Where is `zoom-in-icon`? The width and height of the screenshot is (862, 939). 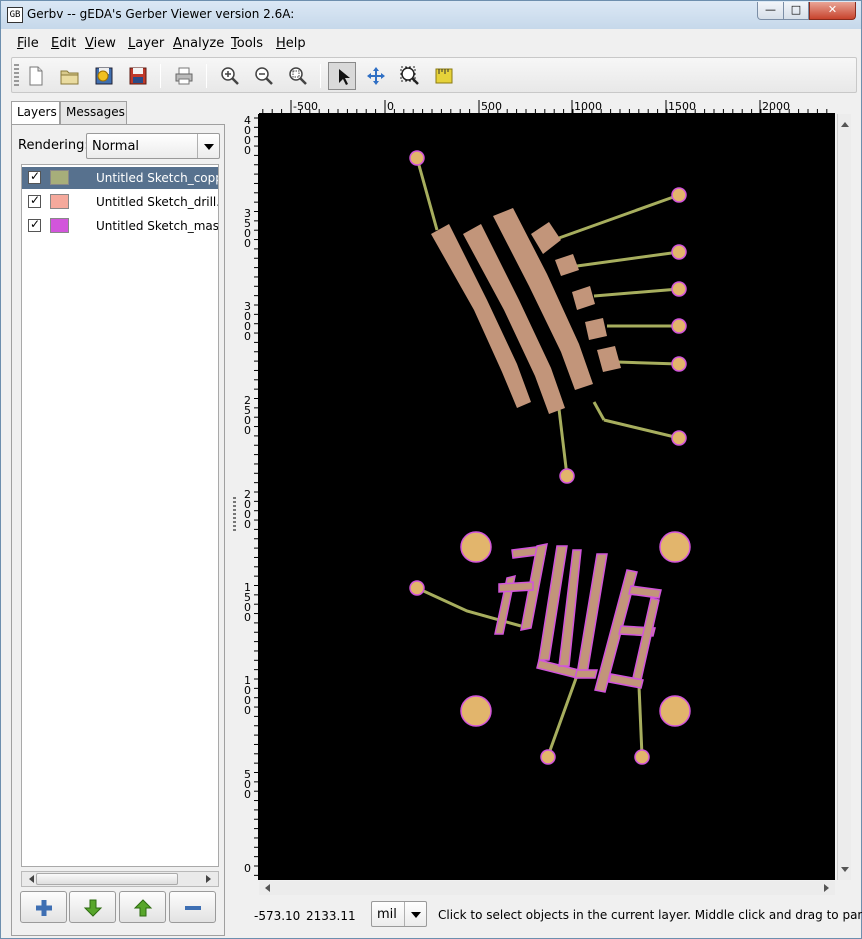 zoom-in-icon is located at coordinates (230, 76).